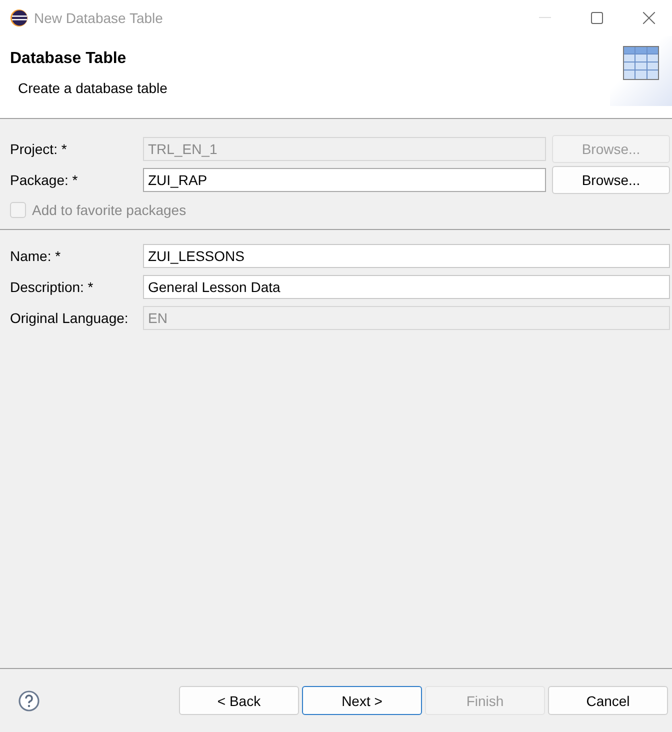 The height and width of the screenshot is (732, 672). I want to click on page-title: Database Table, so click(69, 59).